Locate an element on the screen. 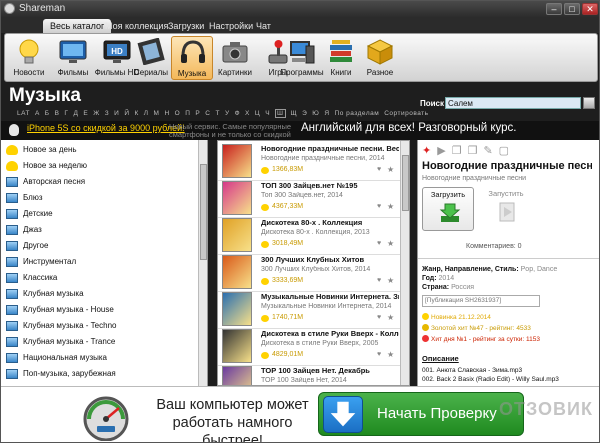  download-button: Загрузить is located at coordinates (448, 209).